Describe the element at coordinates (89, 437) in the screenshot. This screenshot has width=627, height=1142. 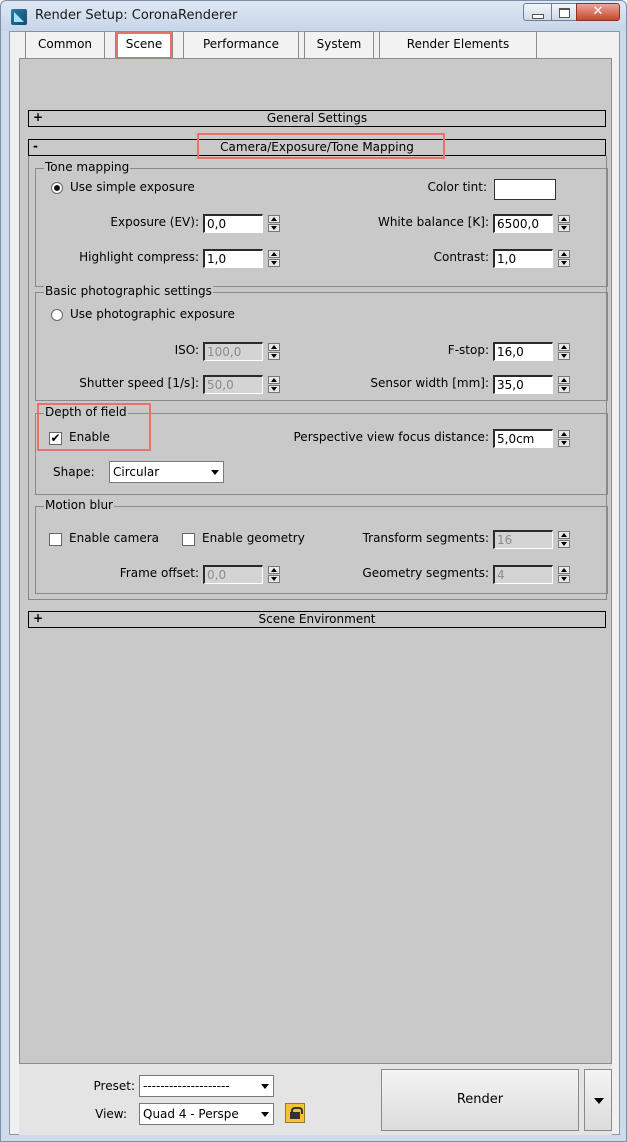
I see `dof-enable-label: Enable` at that location.